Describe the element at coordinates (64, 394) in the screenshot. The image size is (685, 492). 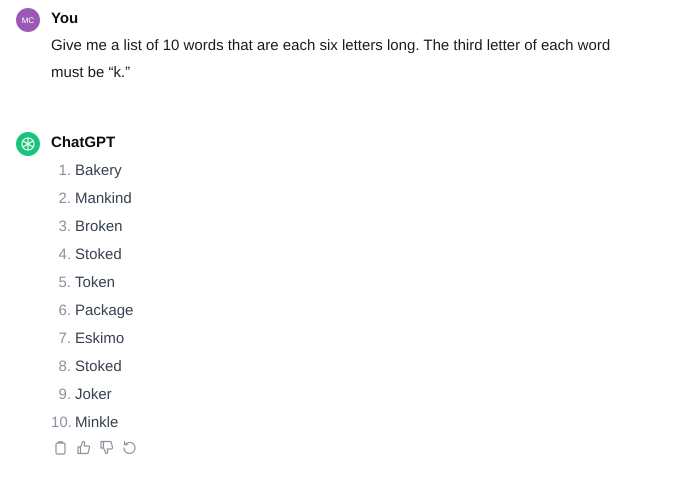
I see `list-number: 9.` at that location.